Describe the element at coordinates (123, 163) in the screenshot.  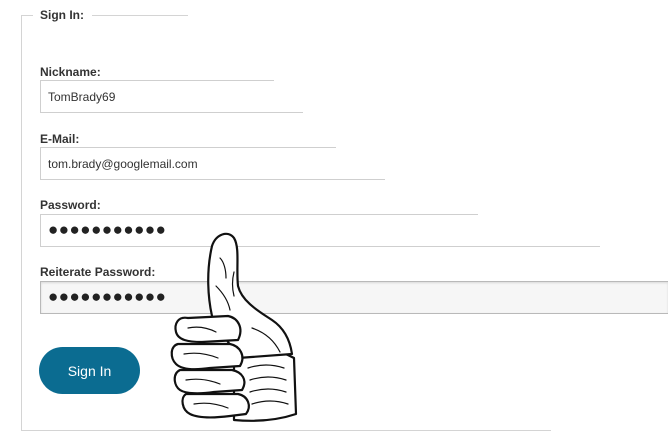
I see `email-value: tom.brady@googlemail.com` at that location.